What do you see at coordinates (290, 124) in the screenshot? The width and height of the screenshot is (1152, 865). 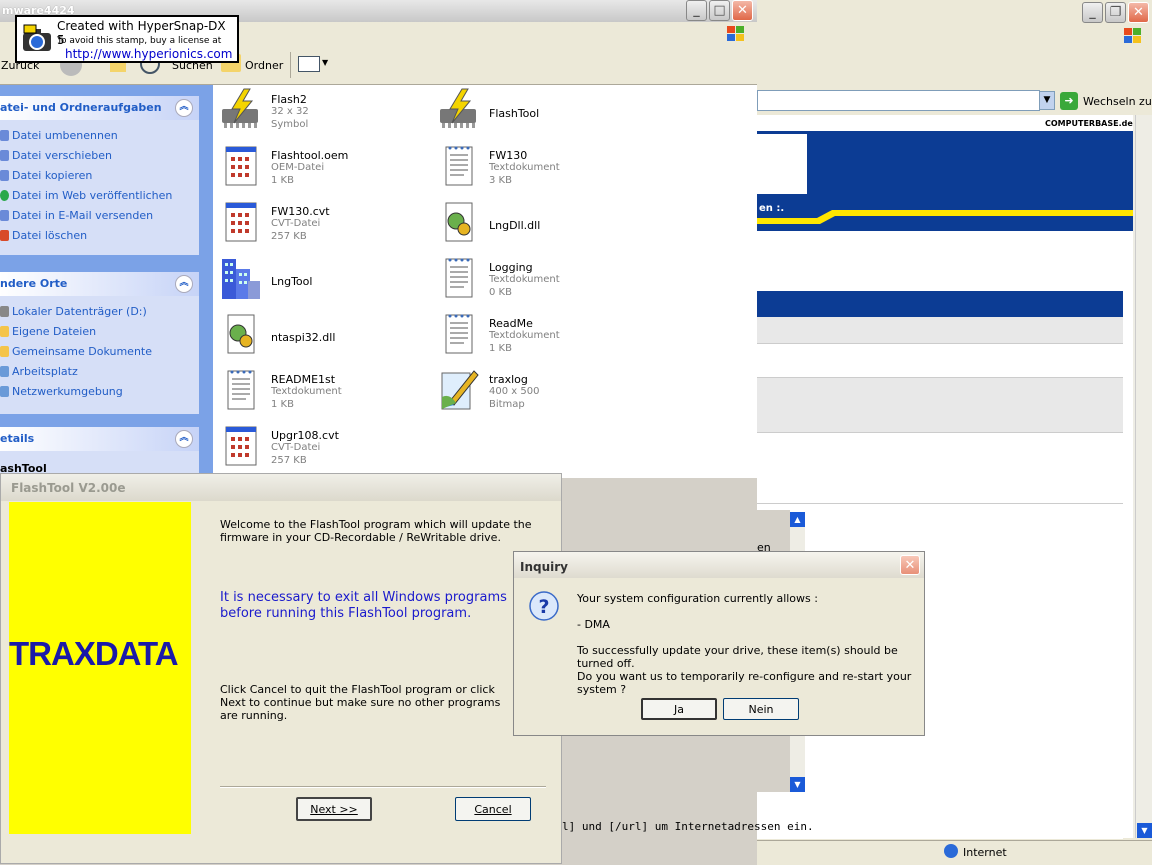 I see `file-meta: Symbol` at bounding box center [290, 124].